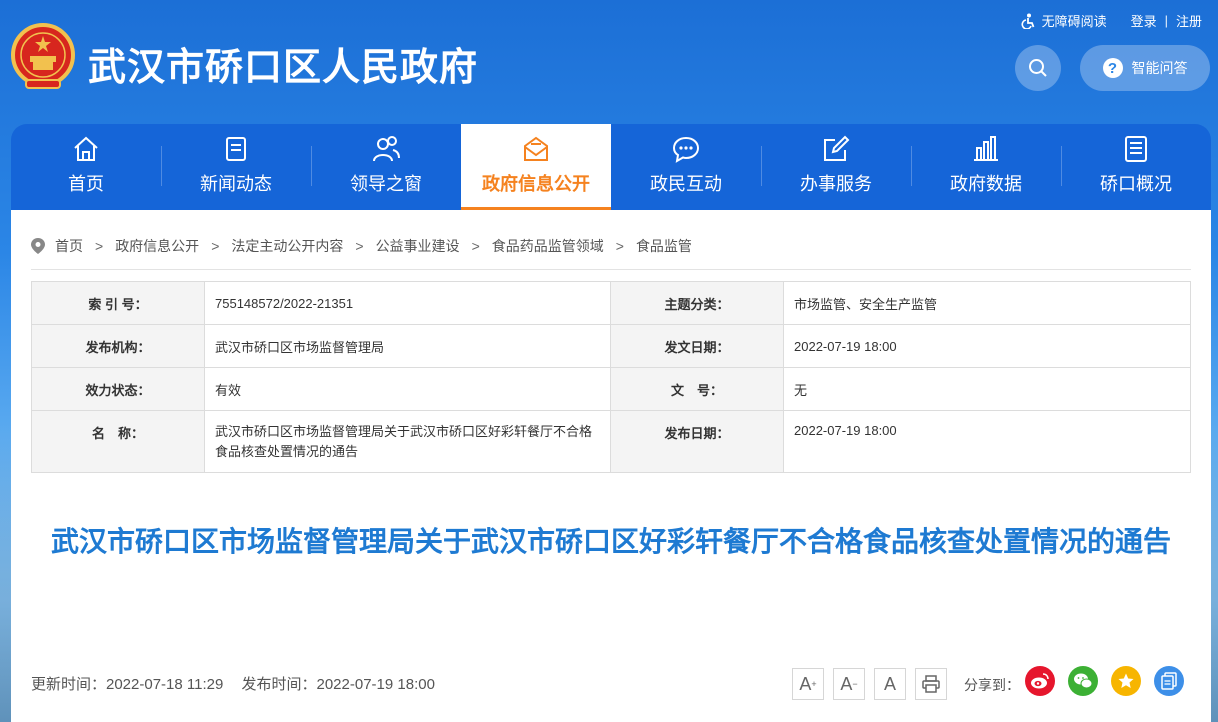 This screenshot has height=722, width=1218. What do you see at coordinates (1189, 20) in the screenshot?
I see `register-link: 注册` at bounding box center [1189, 20].